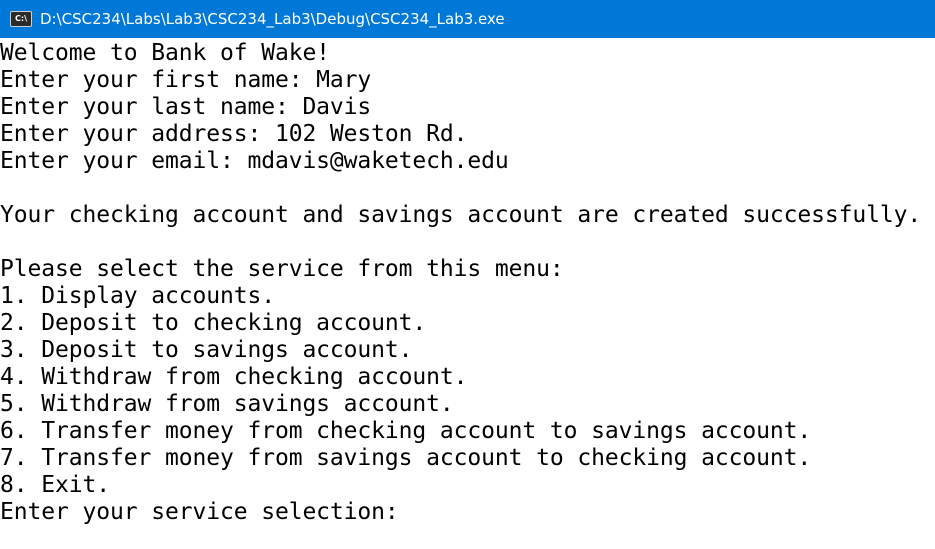 The image size is (935, 549). What do you see at coordinates (227, 404) in the screenshot?
I see `menu-option: 5. Withdraw from savings account.` at bounding box center [227, 404].